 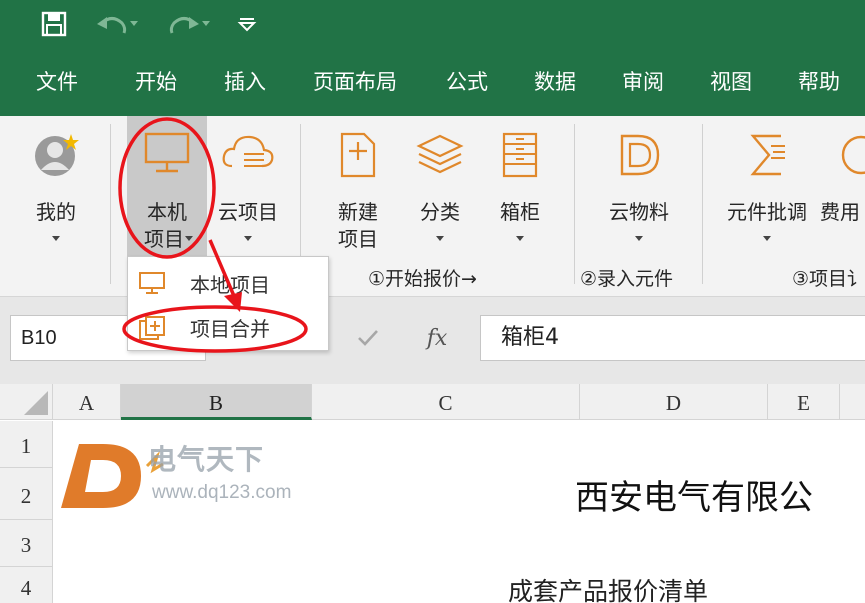 I want to click on row-header-4: 4, so click(x=26, y=585).